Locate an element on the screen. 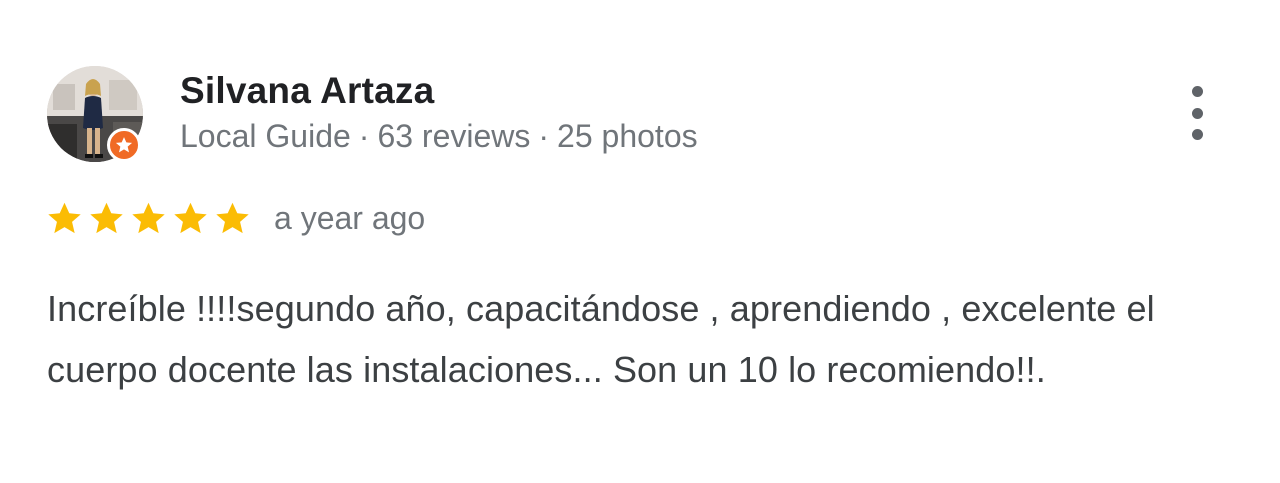 This screenshot has width=1280, height=483. photo-count: 25 photos is located at coordinates (627, 136).